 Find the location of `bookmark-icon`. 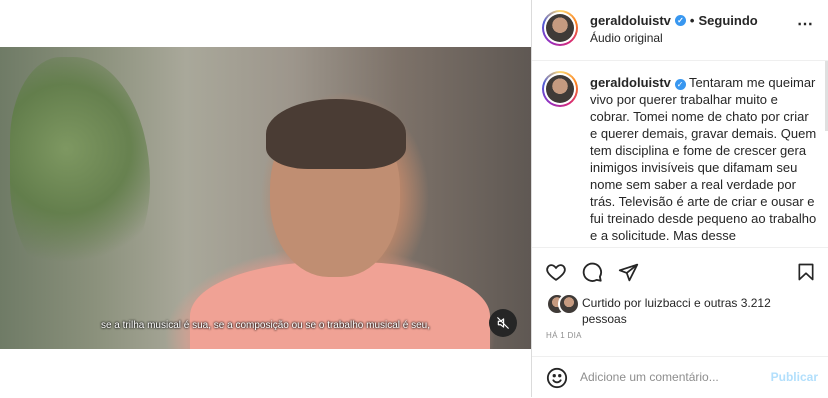

bookmark-icon is located at coordinates (806, 272).